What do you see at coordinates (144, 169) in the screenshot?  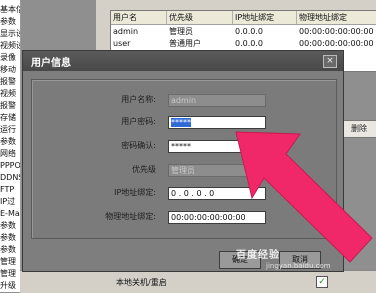 I see `priority-label: 优先级` at bounding box center [144, 169].